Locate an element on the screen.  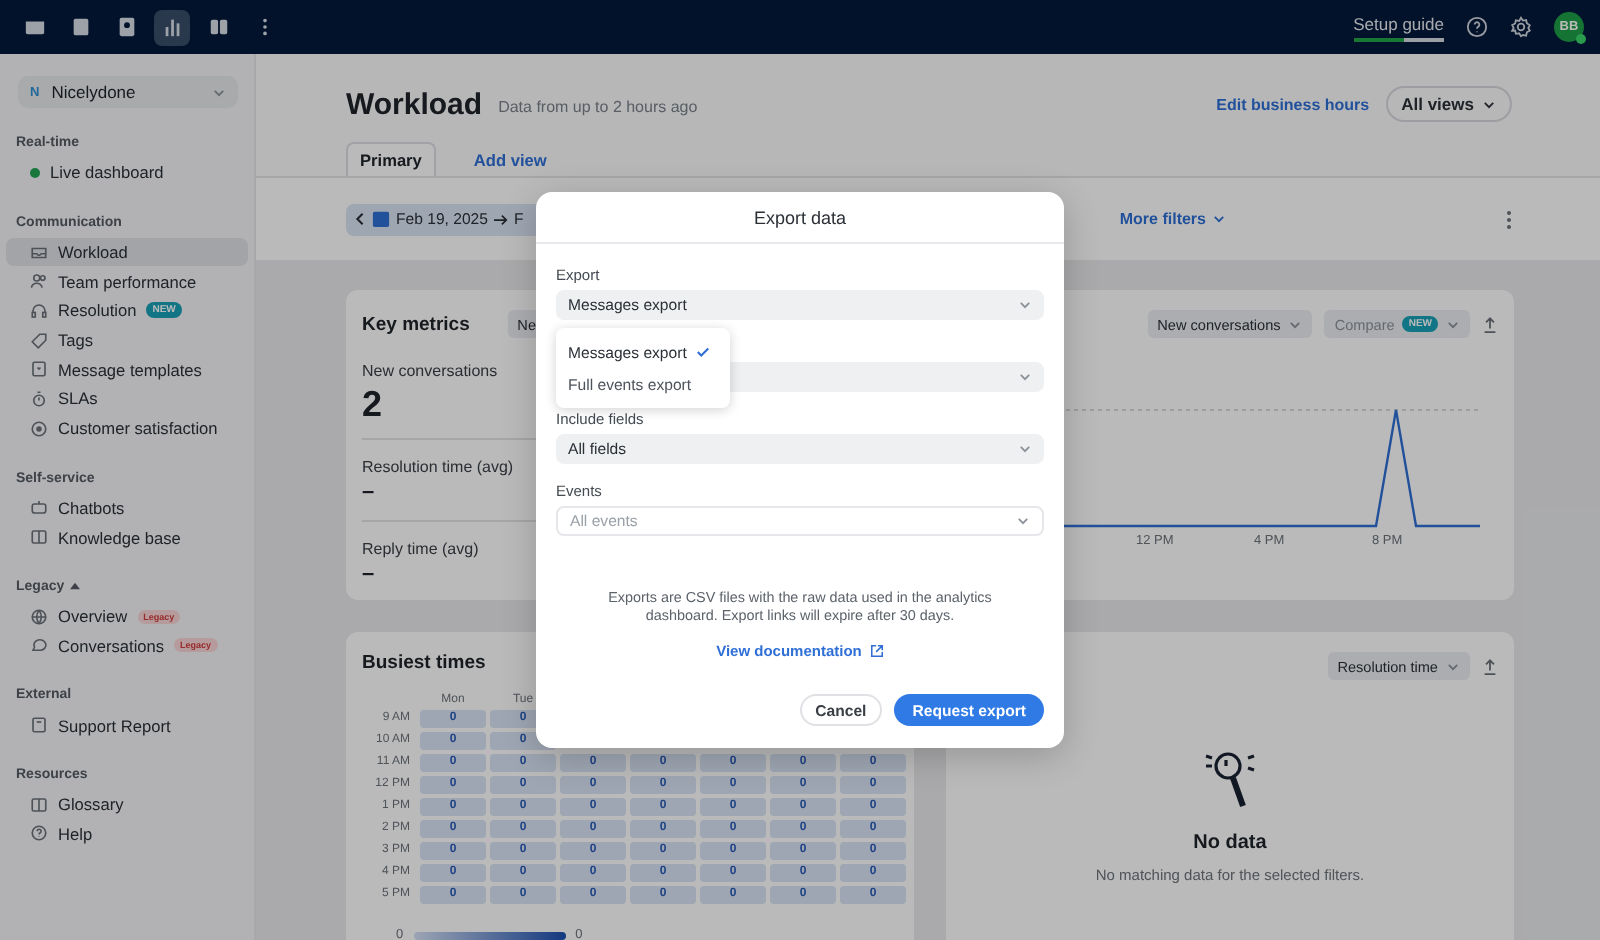
caret-up-icon is located at coordinates (75, 586).